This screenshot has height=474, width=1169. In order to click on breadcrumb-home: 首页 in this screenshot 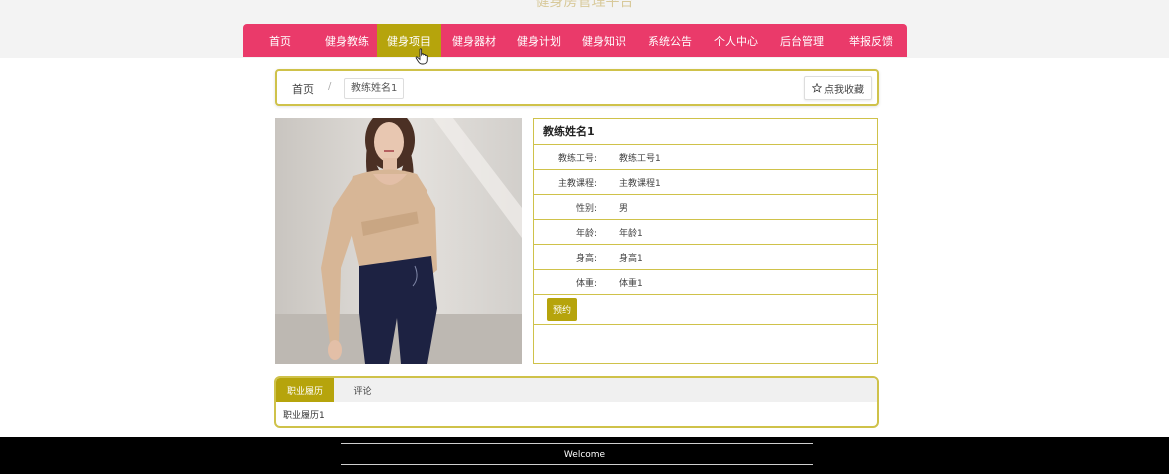, I will do `click(303, 89)`.